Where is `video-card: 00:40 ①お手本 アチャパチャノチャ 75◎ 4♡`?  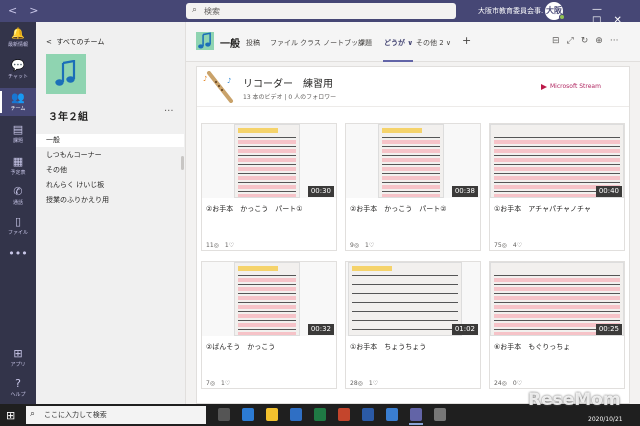
video-card: 00:40 ①お手本 アチャパチャノチャ 75◎ 4♡ is located at coordinates (557, 187).